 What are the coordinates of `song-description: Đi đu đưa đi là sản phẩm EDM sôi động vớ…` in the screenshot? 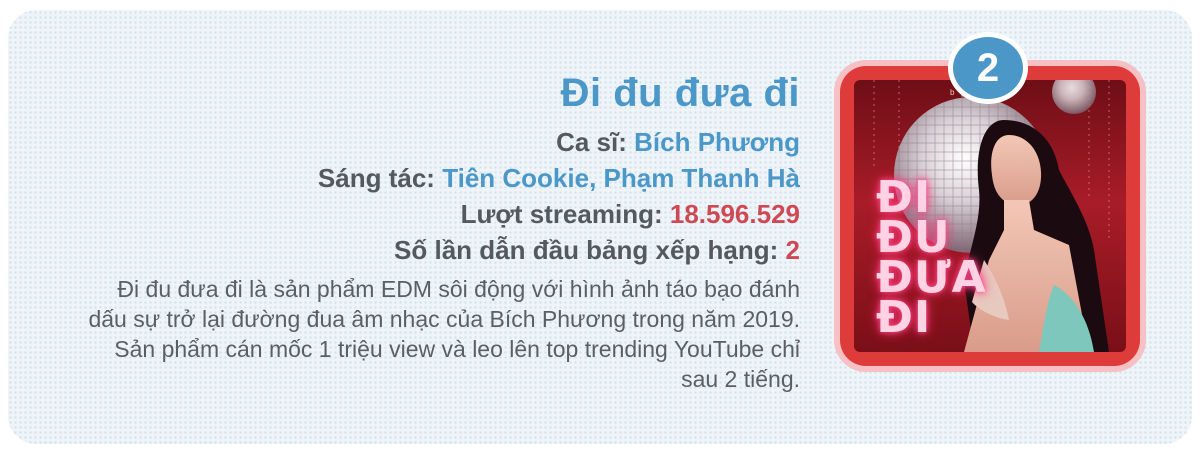 It's located at (444, 334).